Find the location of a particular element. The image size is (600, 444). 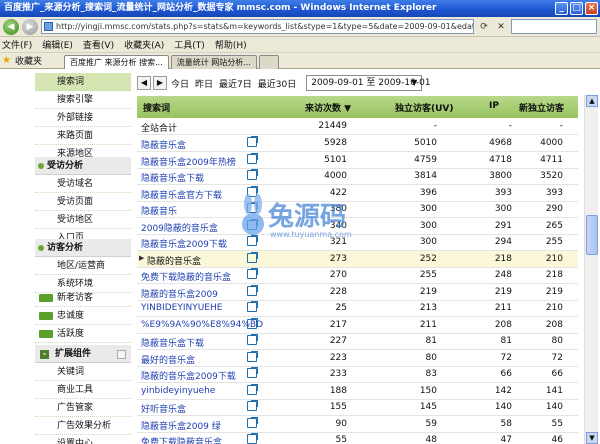

table-row: 隐蔽音乐盒2009下载 321 300 294 255 is located at coordinates (357, 242).